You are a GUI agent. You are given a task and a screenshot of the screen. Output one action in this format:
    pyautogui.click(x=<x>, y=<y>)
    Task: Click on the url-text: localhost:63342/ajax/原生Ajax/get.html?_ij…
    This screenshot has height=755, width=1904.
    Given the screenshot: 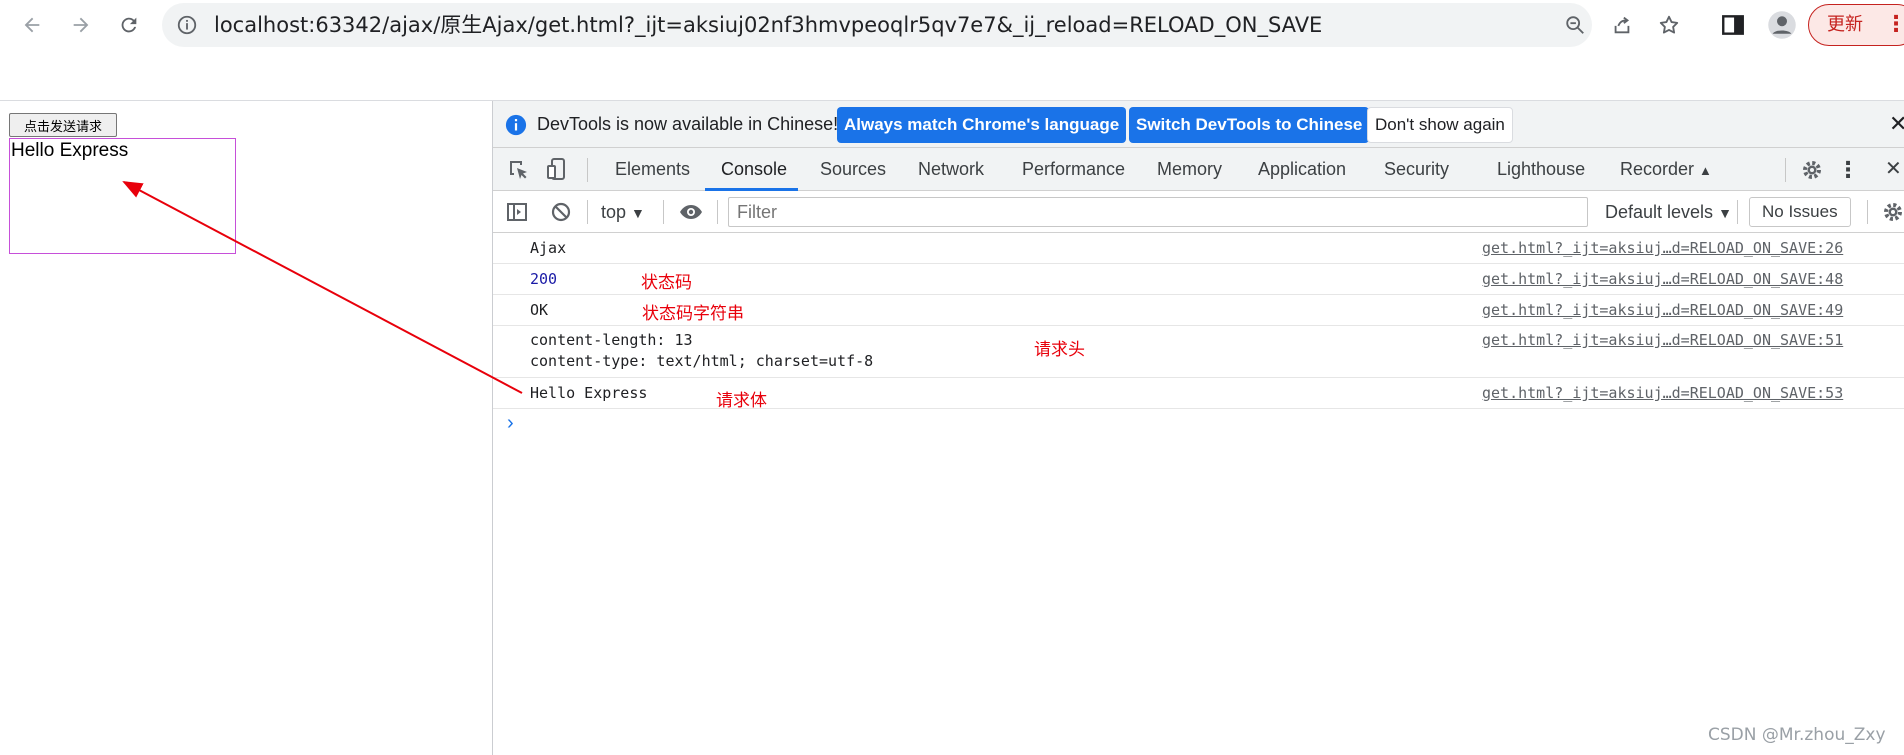 What is the action you would take?
    pyautogui.click(x=768, y=25)
    